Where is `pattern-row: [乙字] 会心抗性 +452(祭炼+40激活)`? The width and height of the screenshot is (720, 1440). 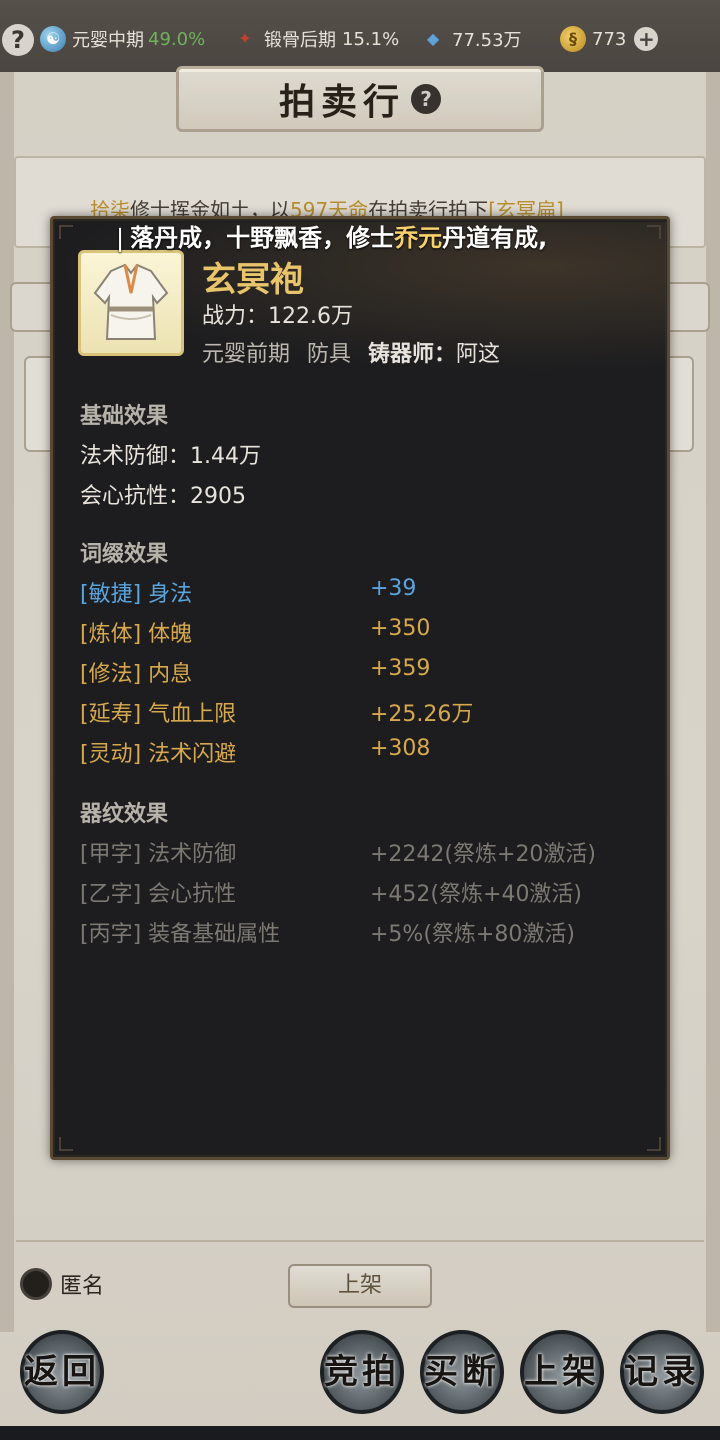
pattern-row: [乙字] 会心抗性 +452(祭炼+40激活) is located at coordinates (331, 894).